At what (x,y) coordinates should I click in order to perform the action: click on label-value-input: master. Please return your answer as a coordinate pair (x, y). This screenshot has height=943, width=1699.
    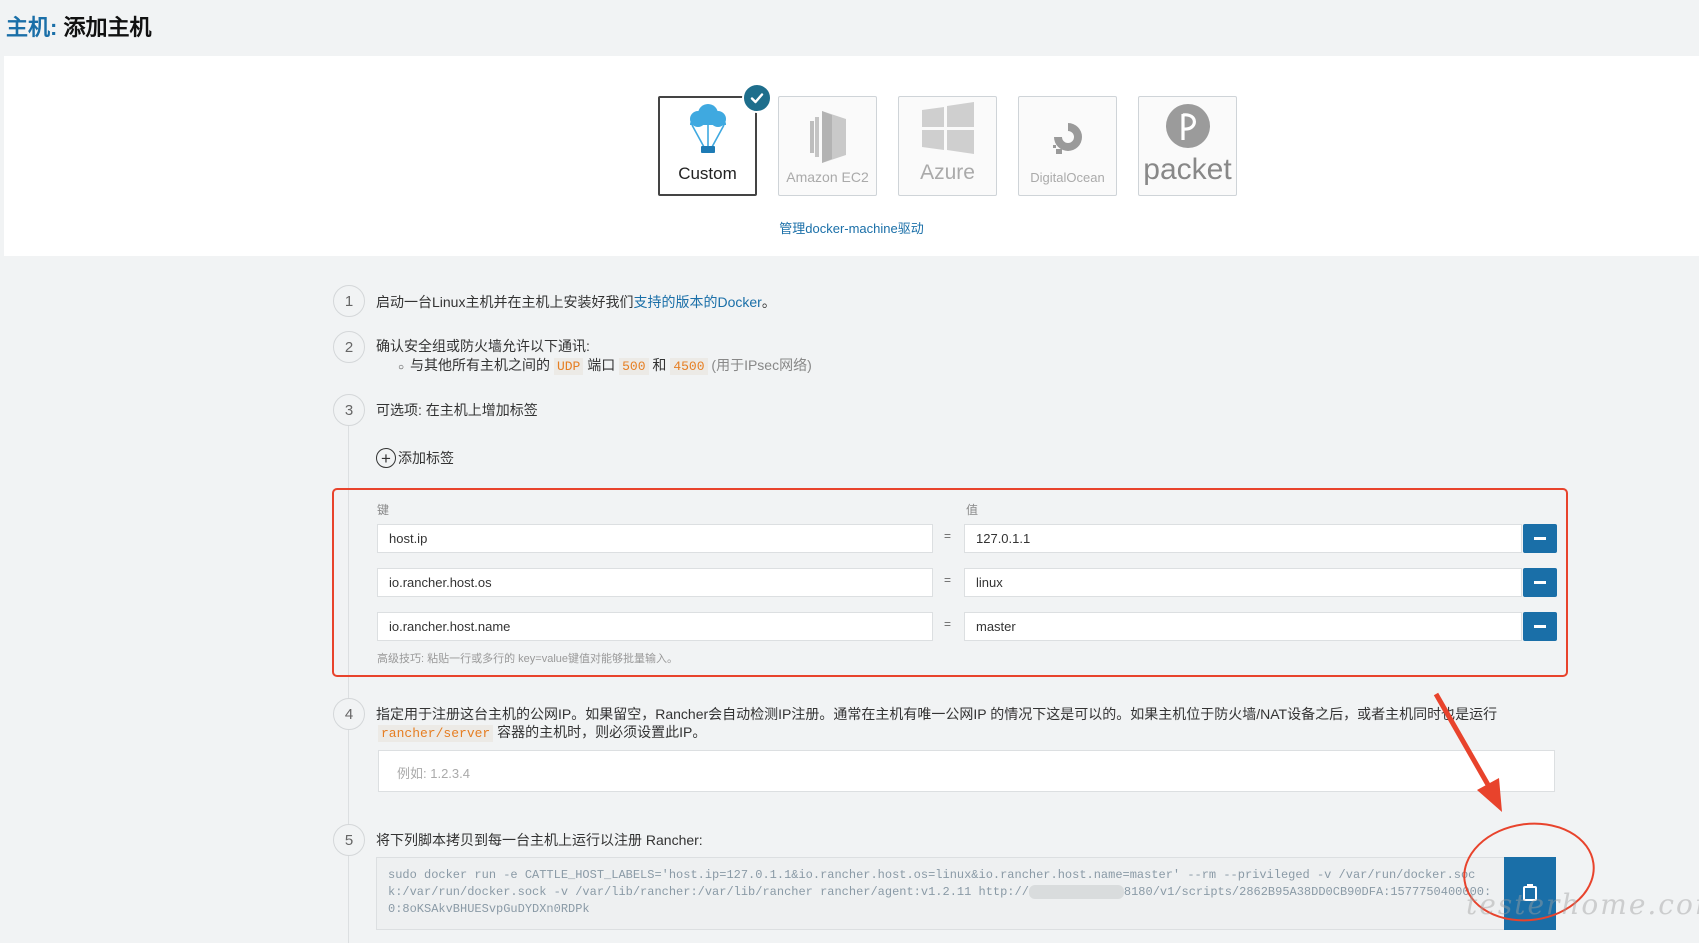
    Looking at the image, I should click on (1243, 626).